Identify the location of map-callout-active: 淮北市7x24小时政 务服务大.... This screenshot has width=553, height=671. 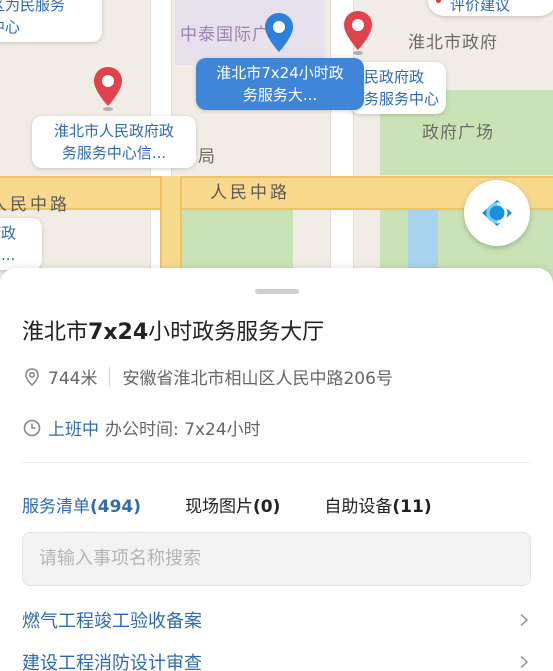
(280, 84).